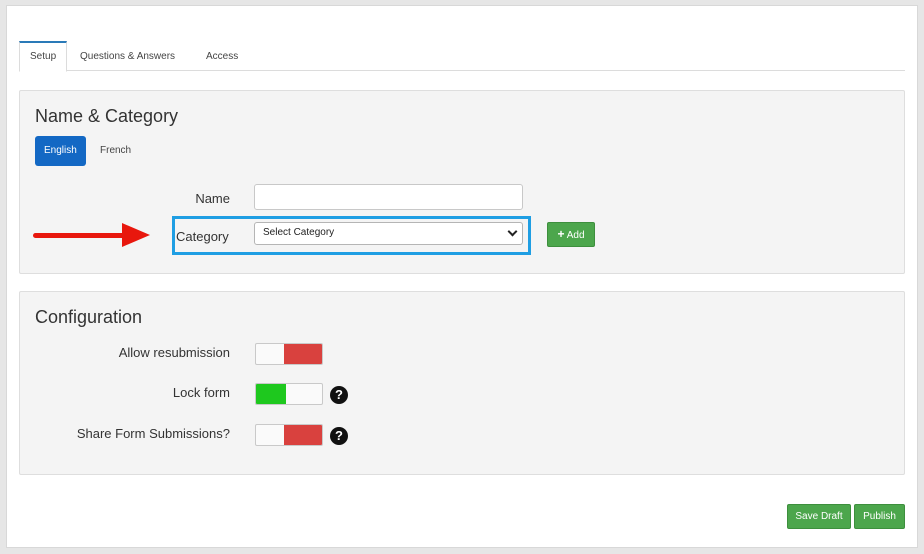 This screenshot has height=554, width=924. I want to click on share-form-submissions-label: Share Form Submissions?, so click(153, 433).